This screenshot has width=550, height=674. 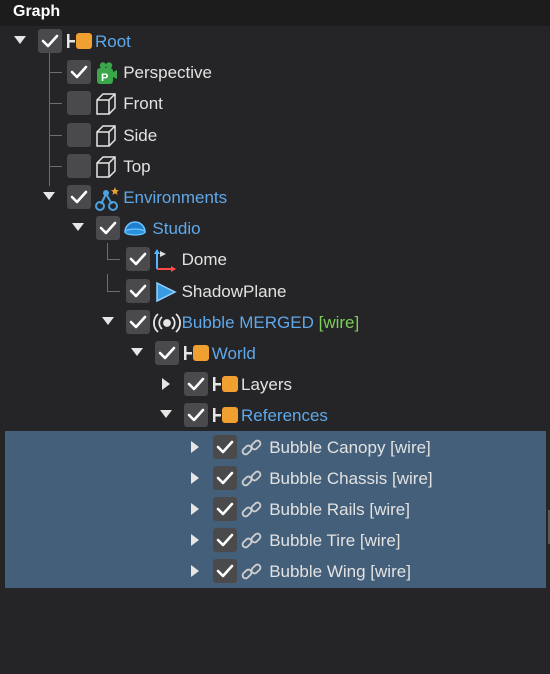 I want to click on tree-row-top: Top, so click(x=275, y=166).